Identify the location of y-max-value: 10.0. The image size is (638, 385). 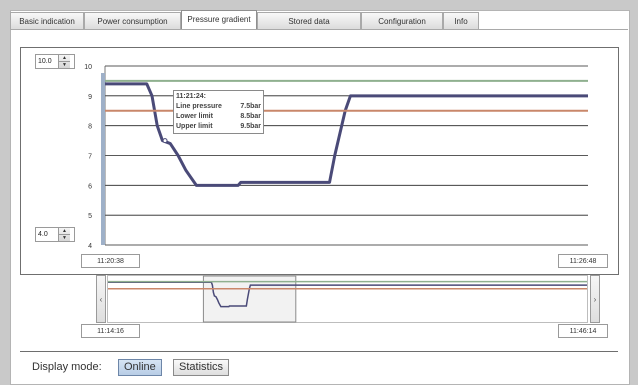
(47, 61).